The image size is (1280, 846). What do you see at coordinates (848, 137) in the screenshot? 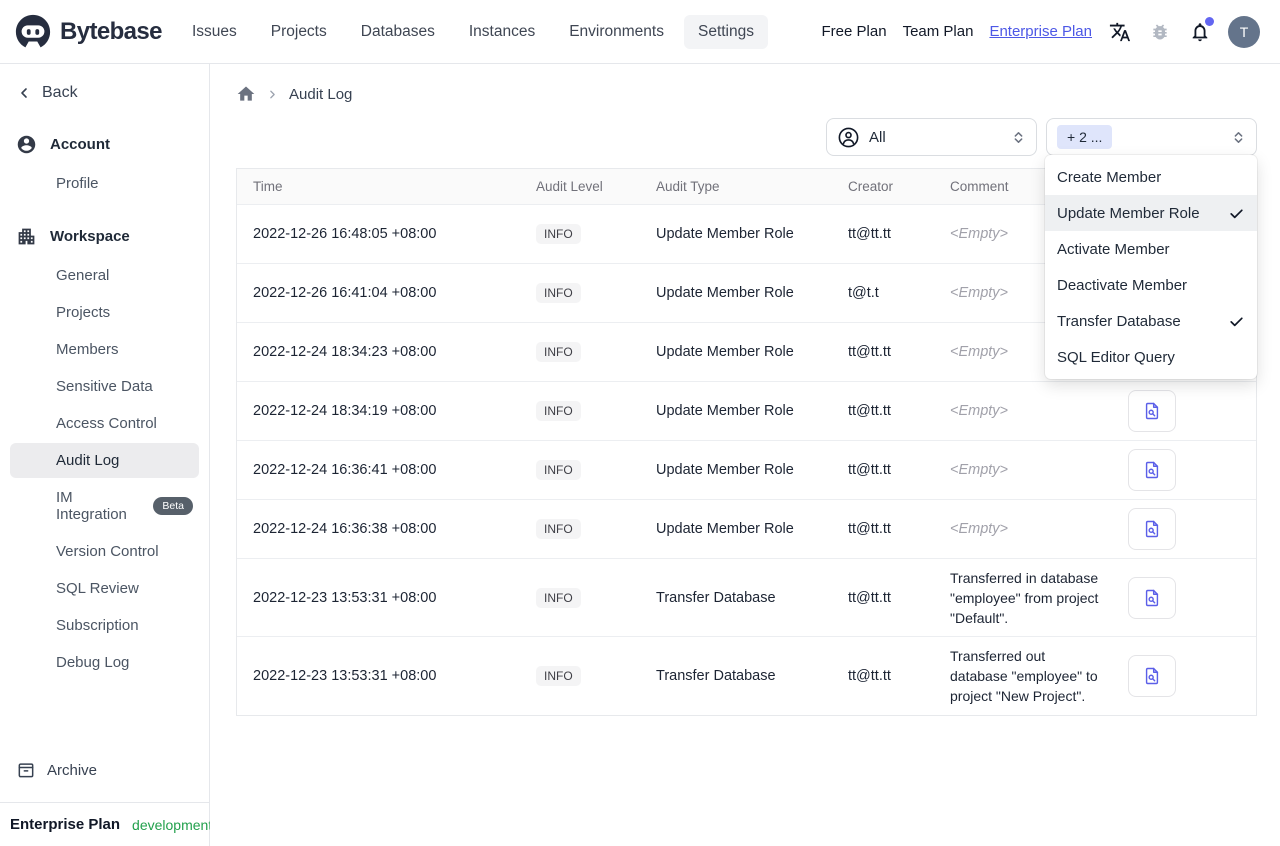
I see `person-circle-icon` at bounding box center [848, 137].